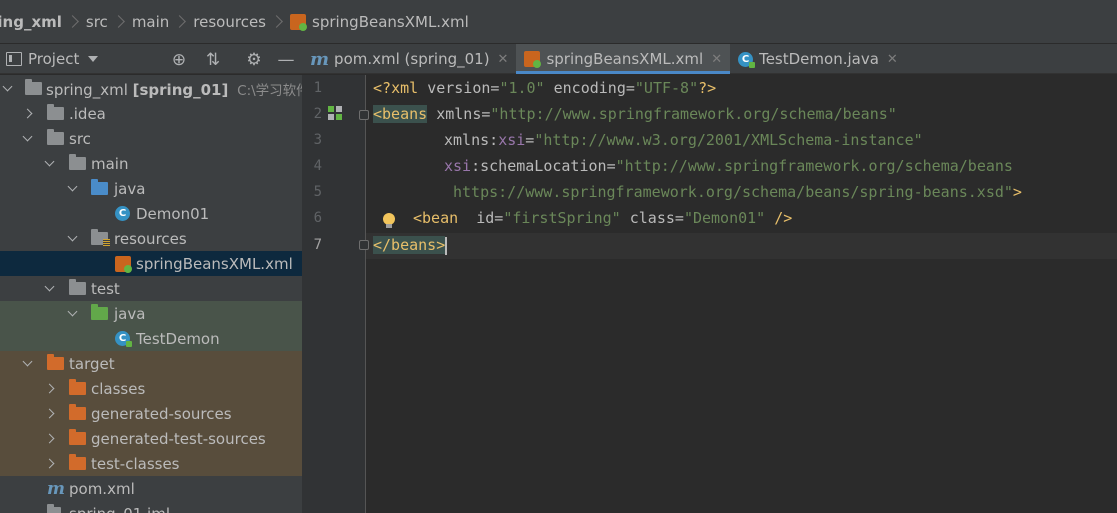  Describe the element at coordinates (151, 507) in the screenshot. I see `tree-item-iml: spring_01.iml` at that location.